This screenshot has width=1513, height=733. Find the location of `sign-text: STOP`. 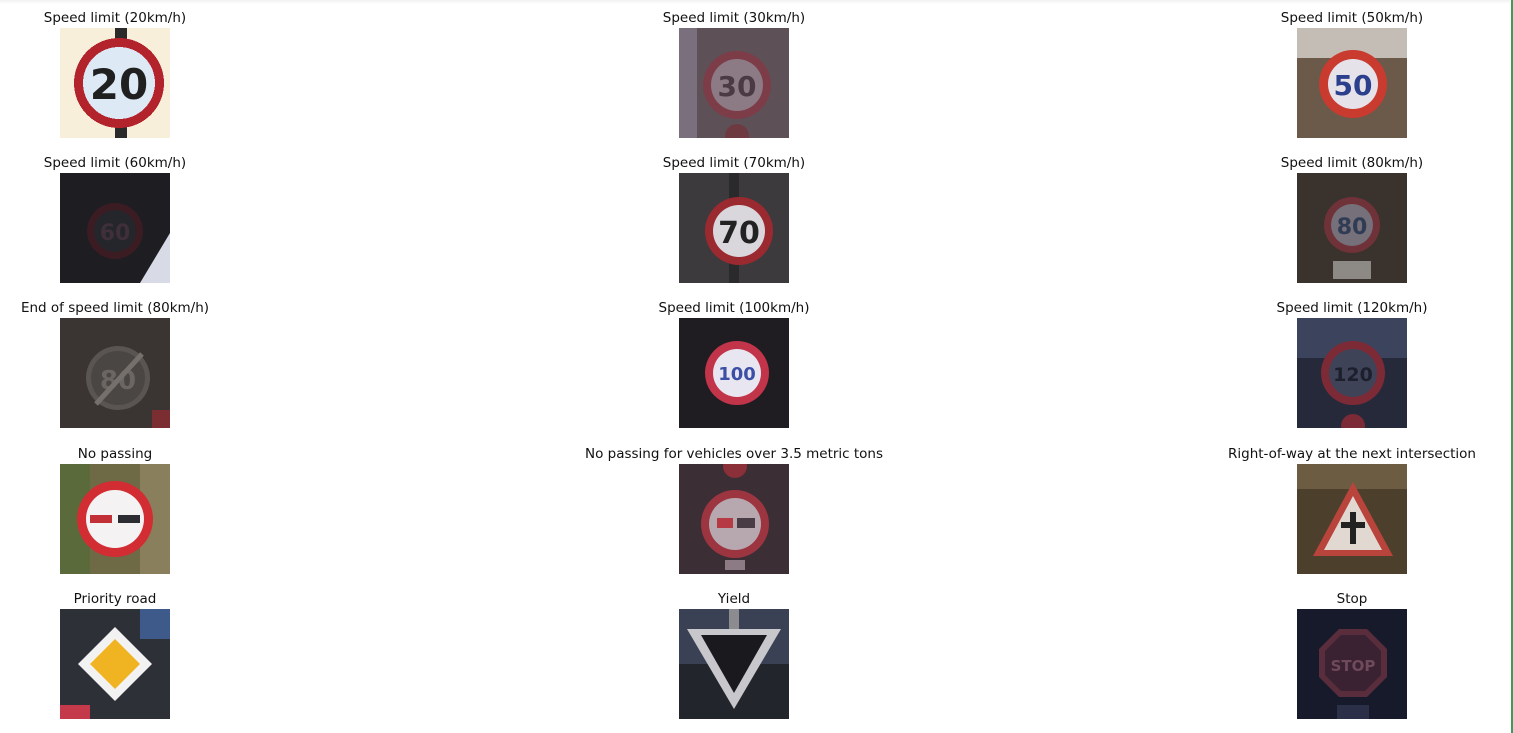

sign-text: STOP is located at coordinates (1353, 666).